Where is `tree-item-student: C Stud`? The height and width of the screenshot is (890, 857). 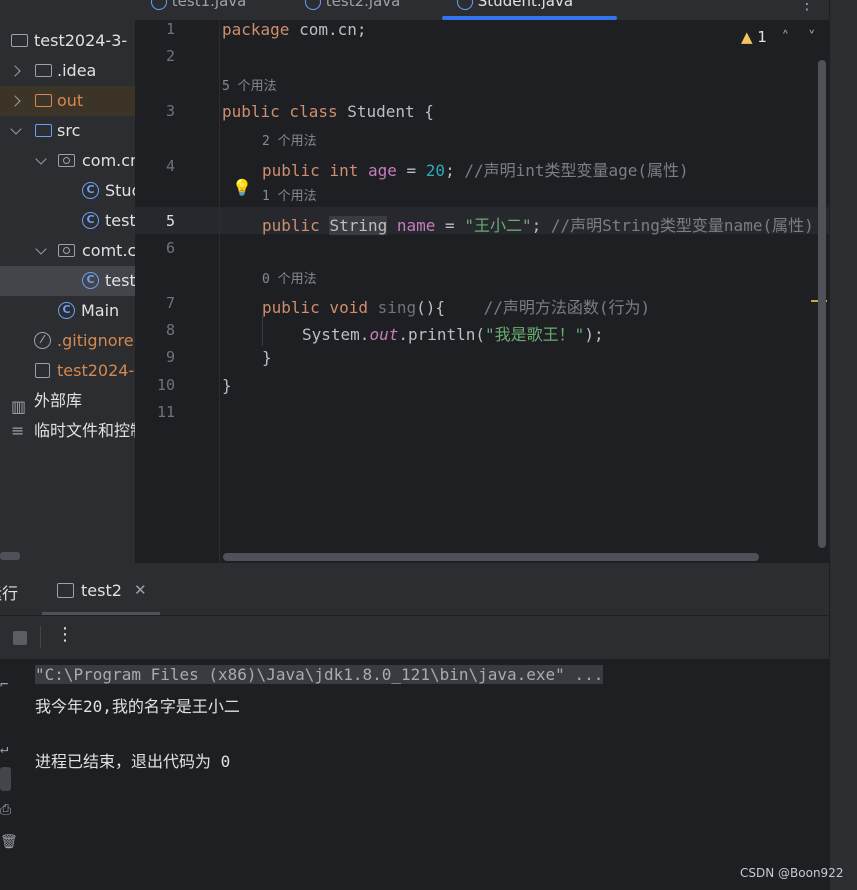
tree-item-student: C Stud is located at coordinates (67, 191).